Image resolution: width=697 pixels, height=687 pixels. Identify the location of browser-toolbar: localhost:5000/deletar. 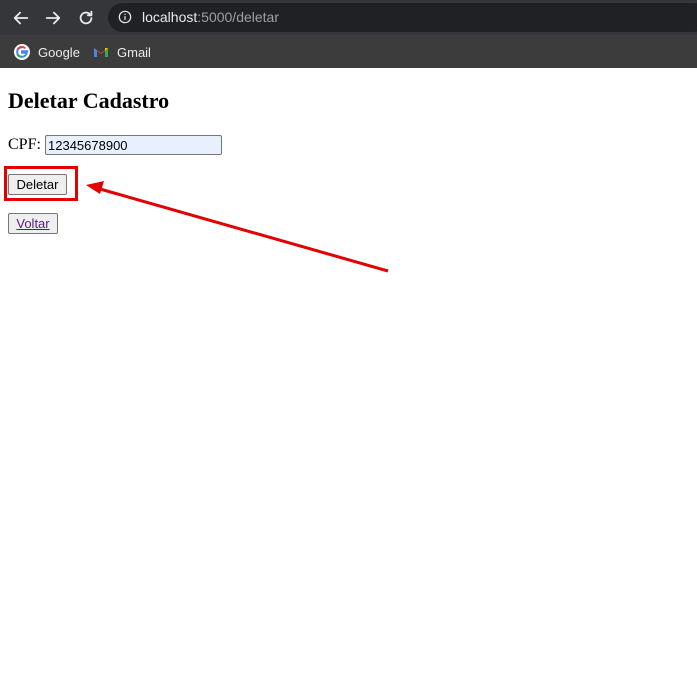
(348, 17).